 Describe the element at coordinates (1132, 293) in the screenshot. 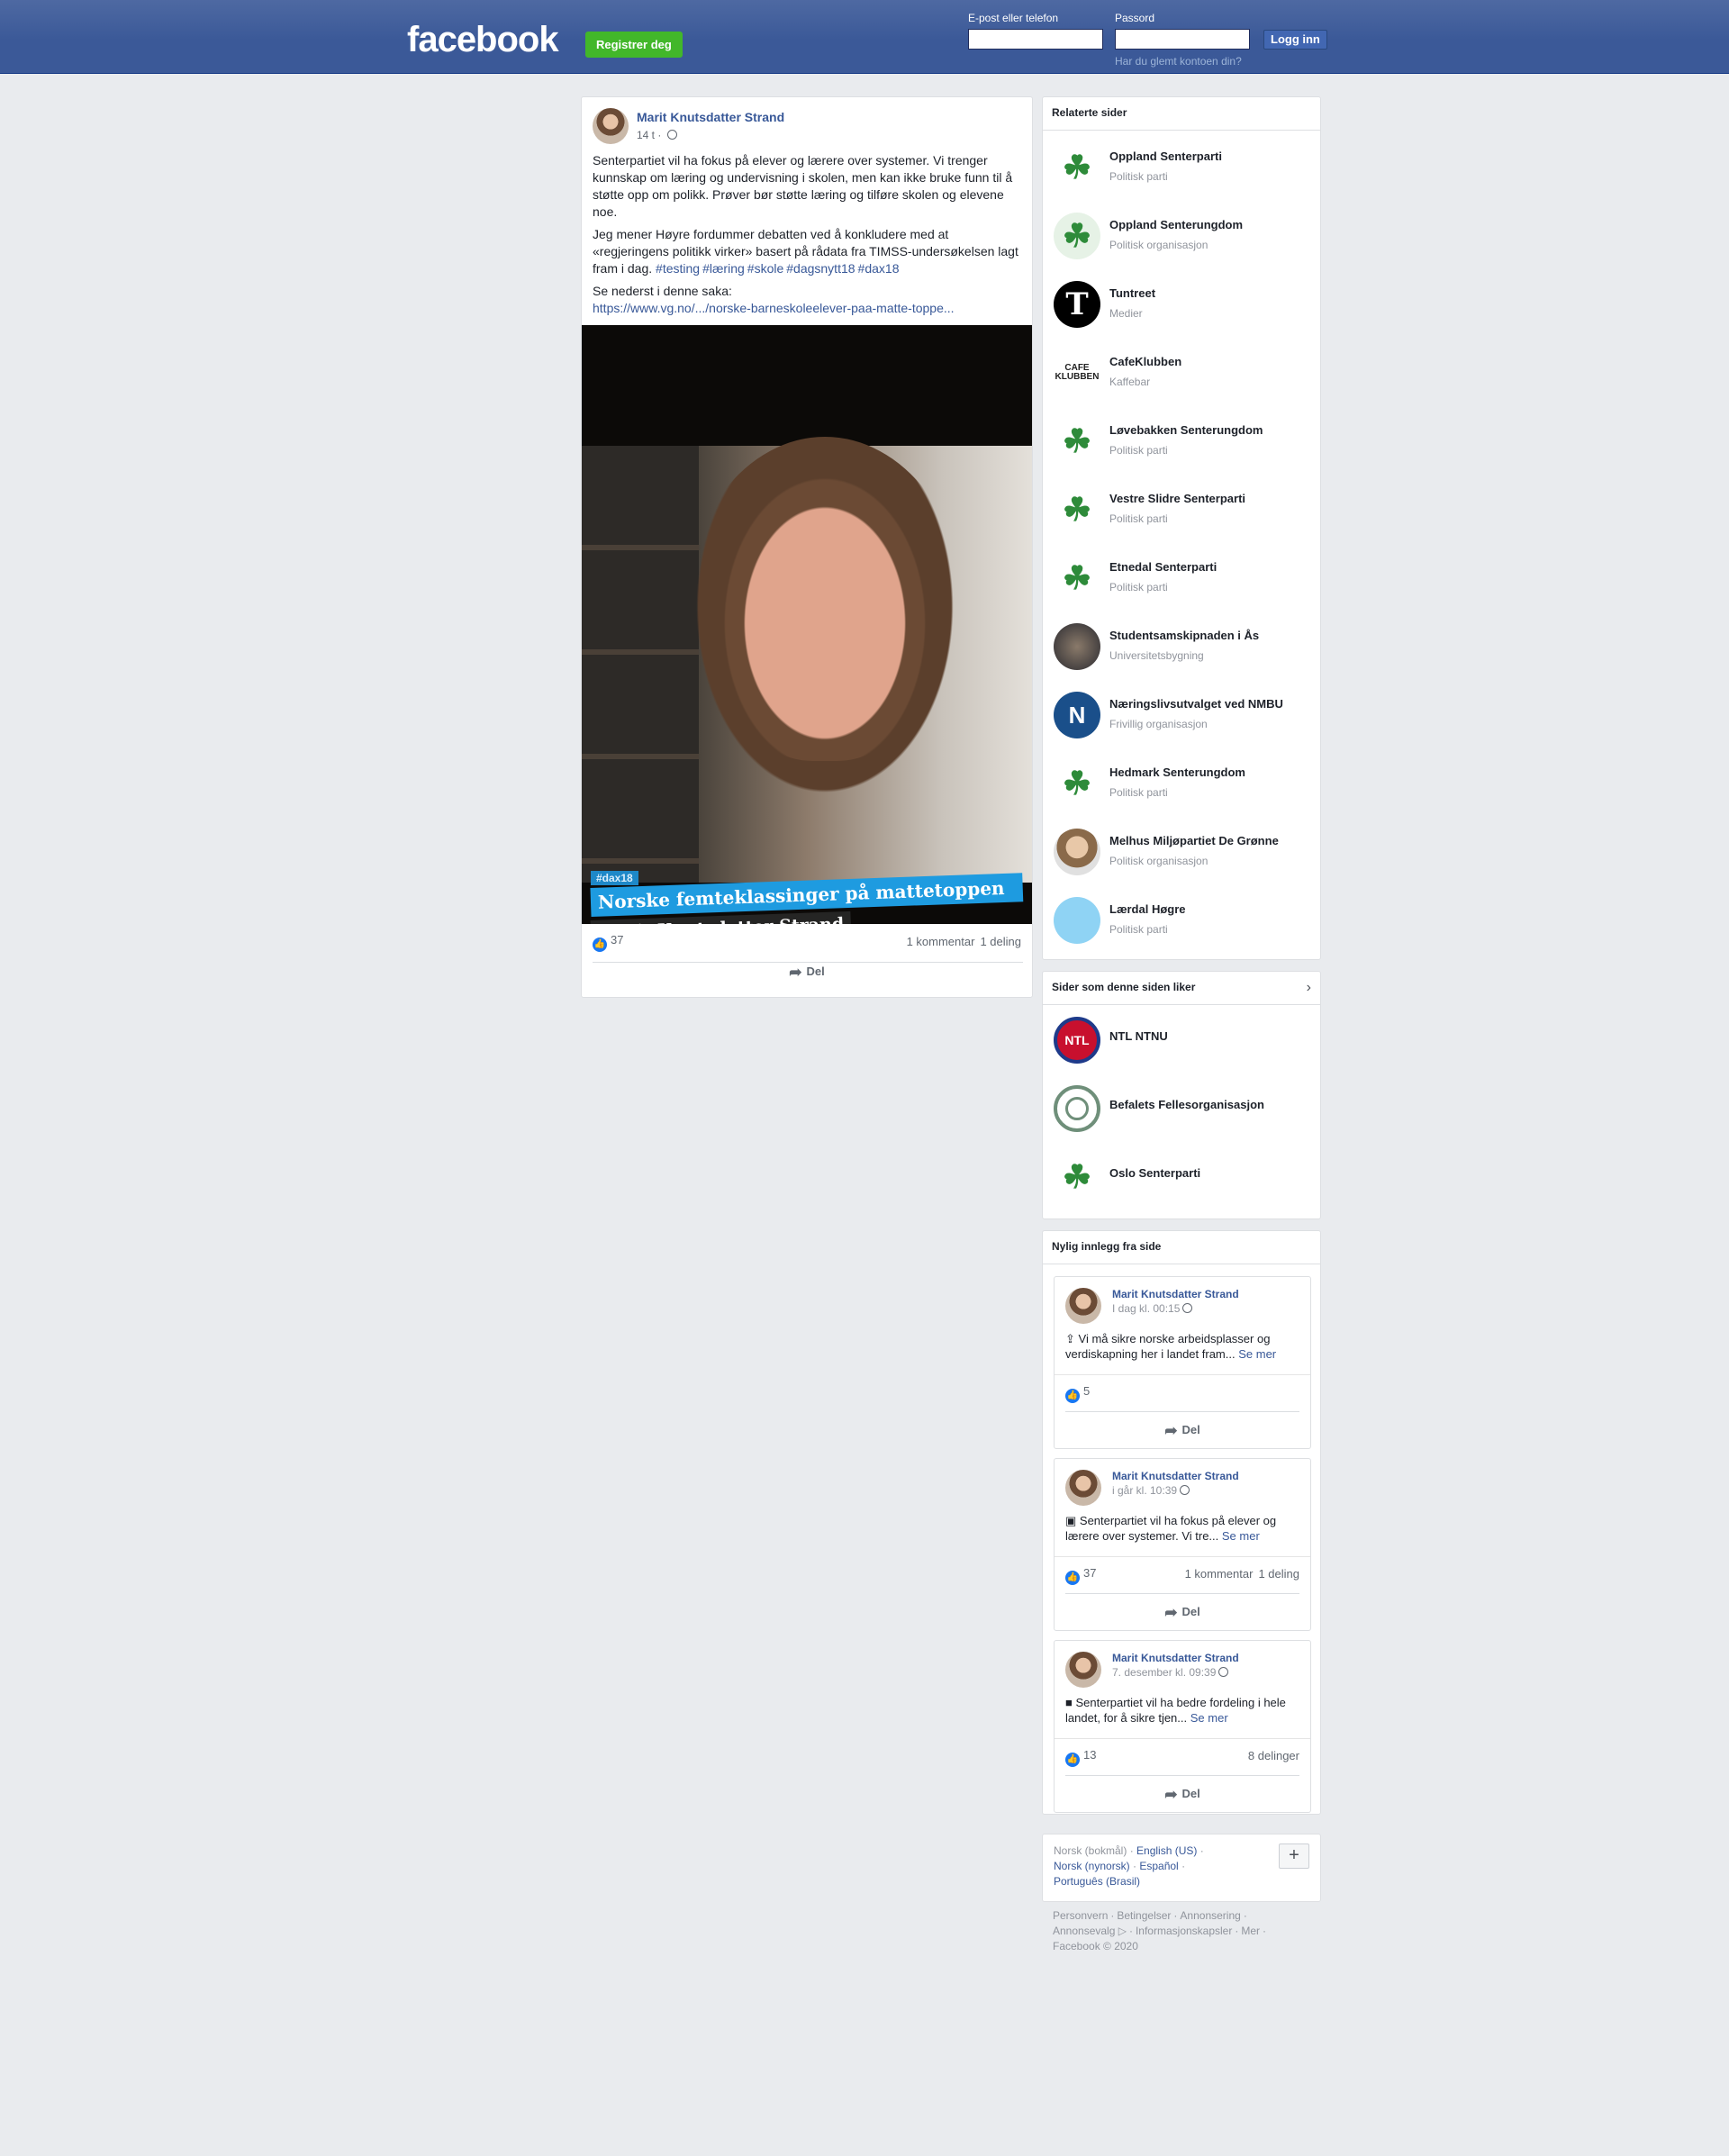

I see `page-name: Tuntreet` at that location.